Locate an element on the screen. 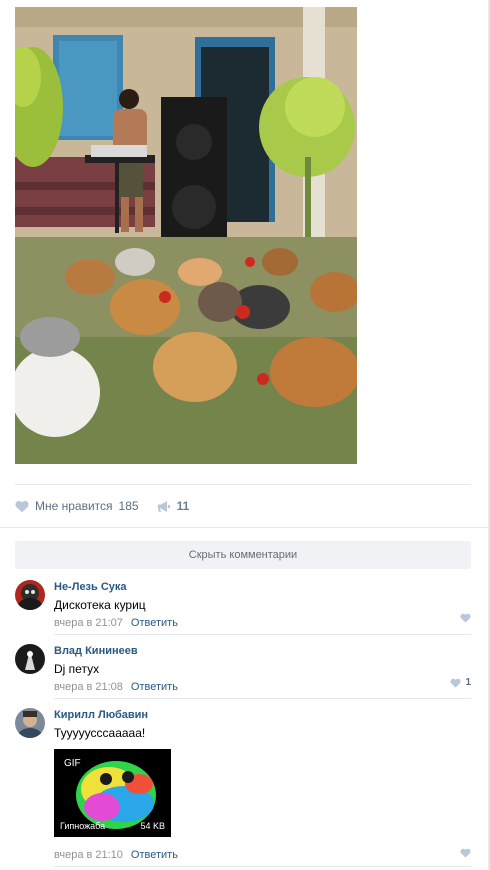 The height and width of the screenshot is (870, 490). comment-text: Тууууусссааааа! is located at coordinates (100, 733).